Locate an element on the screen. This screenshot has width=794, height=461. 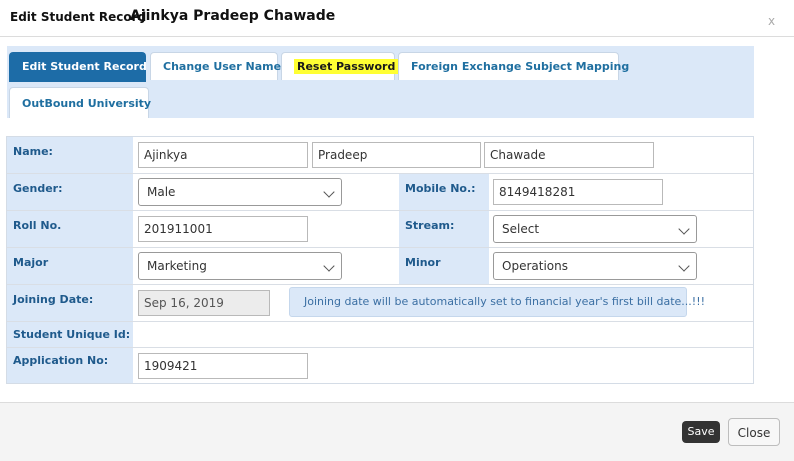
application-field: 1909421 is located at coordinates (223, 366).